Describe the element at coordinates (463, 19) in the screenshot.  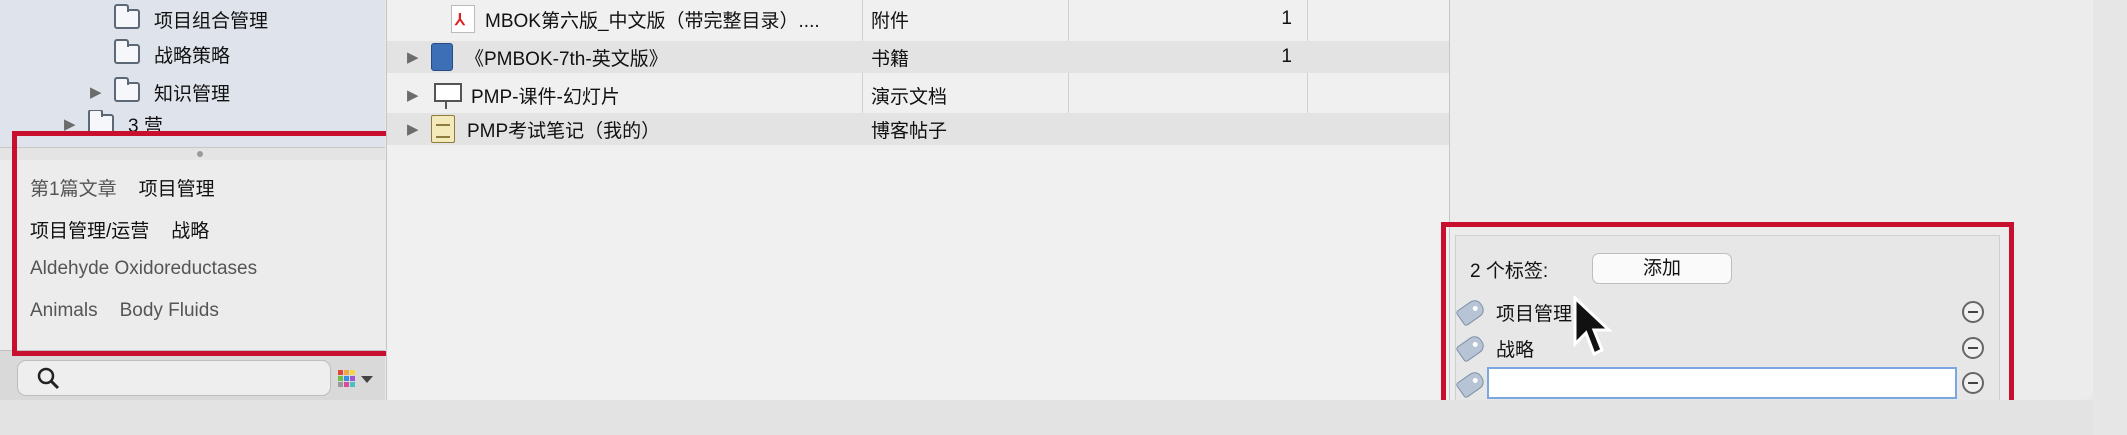
I see `pdf-icon: ⅄` at that location.